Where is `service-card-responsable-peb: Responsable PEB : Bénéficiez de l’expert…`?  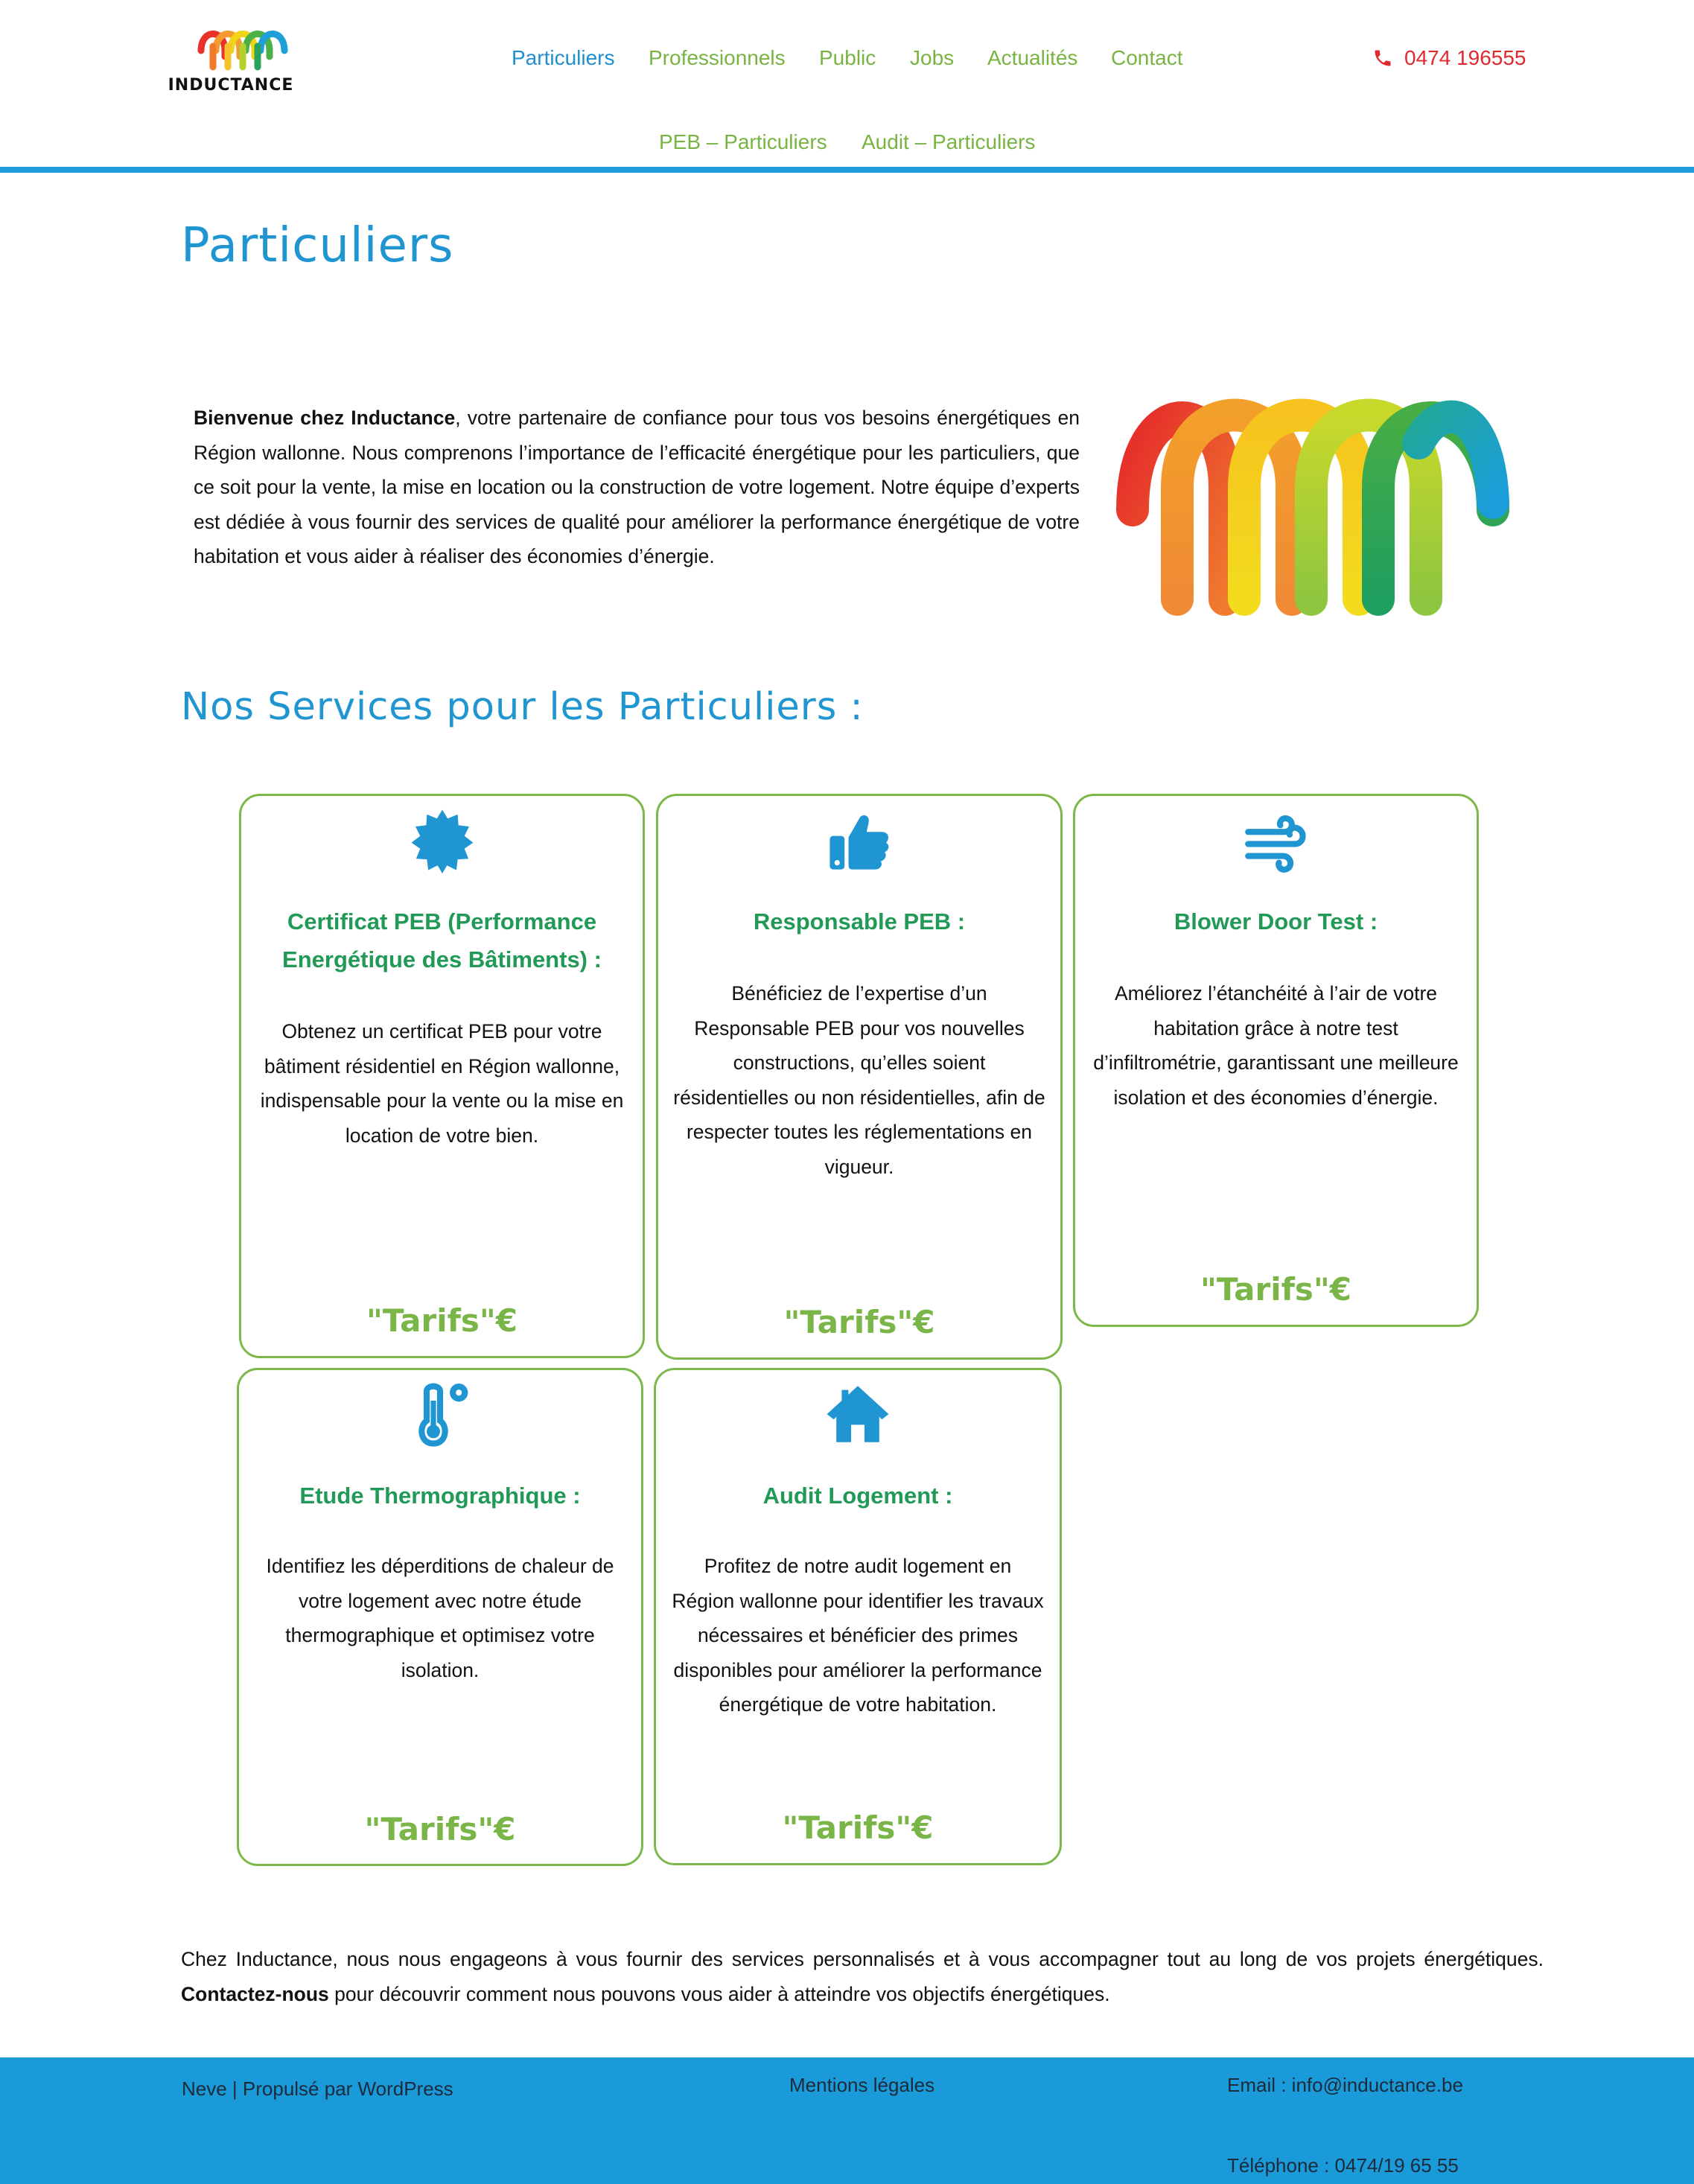 service-card-responsable-peb: Responsable PEB : Bénéficiez de l’expert… is located at coordinates (859, 1077).